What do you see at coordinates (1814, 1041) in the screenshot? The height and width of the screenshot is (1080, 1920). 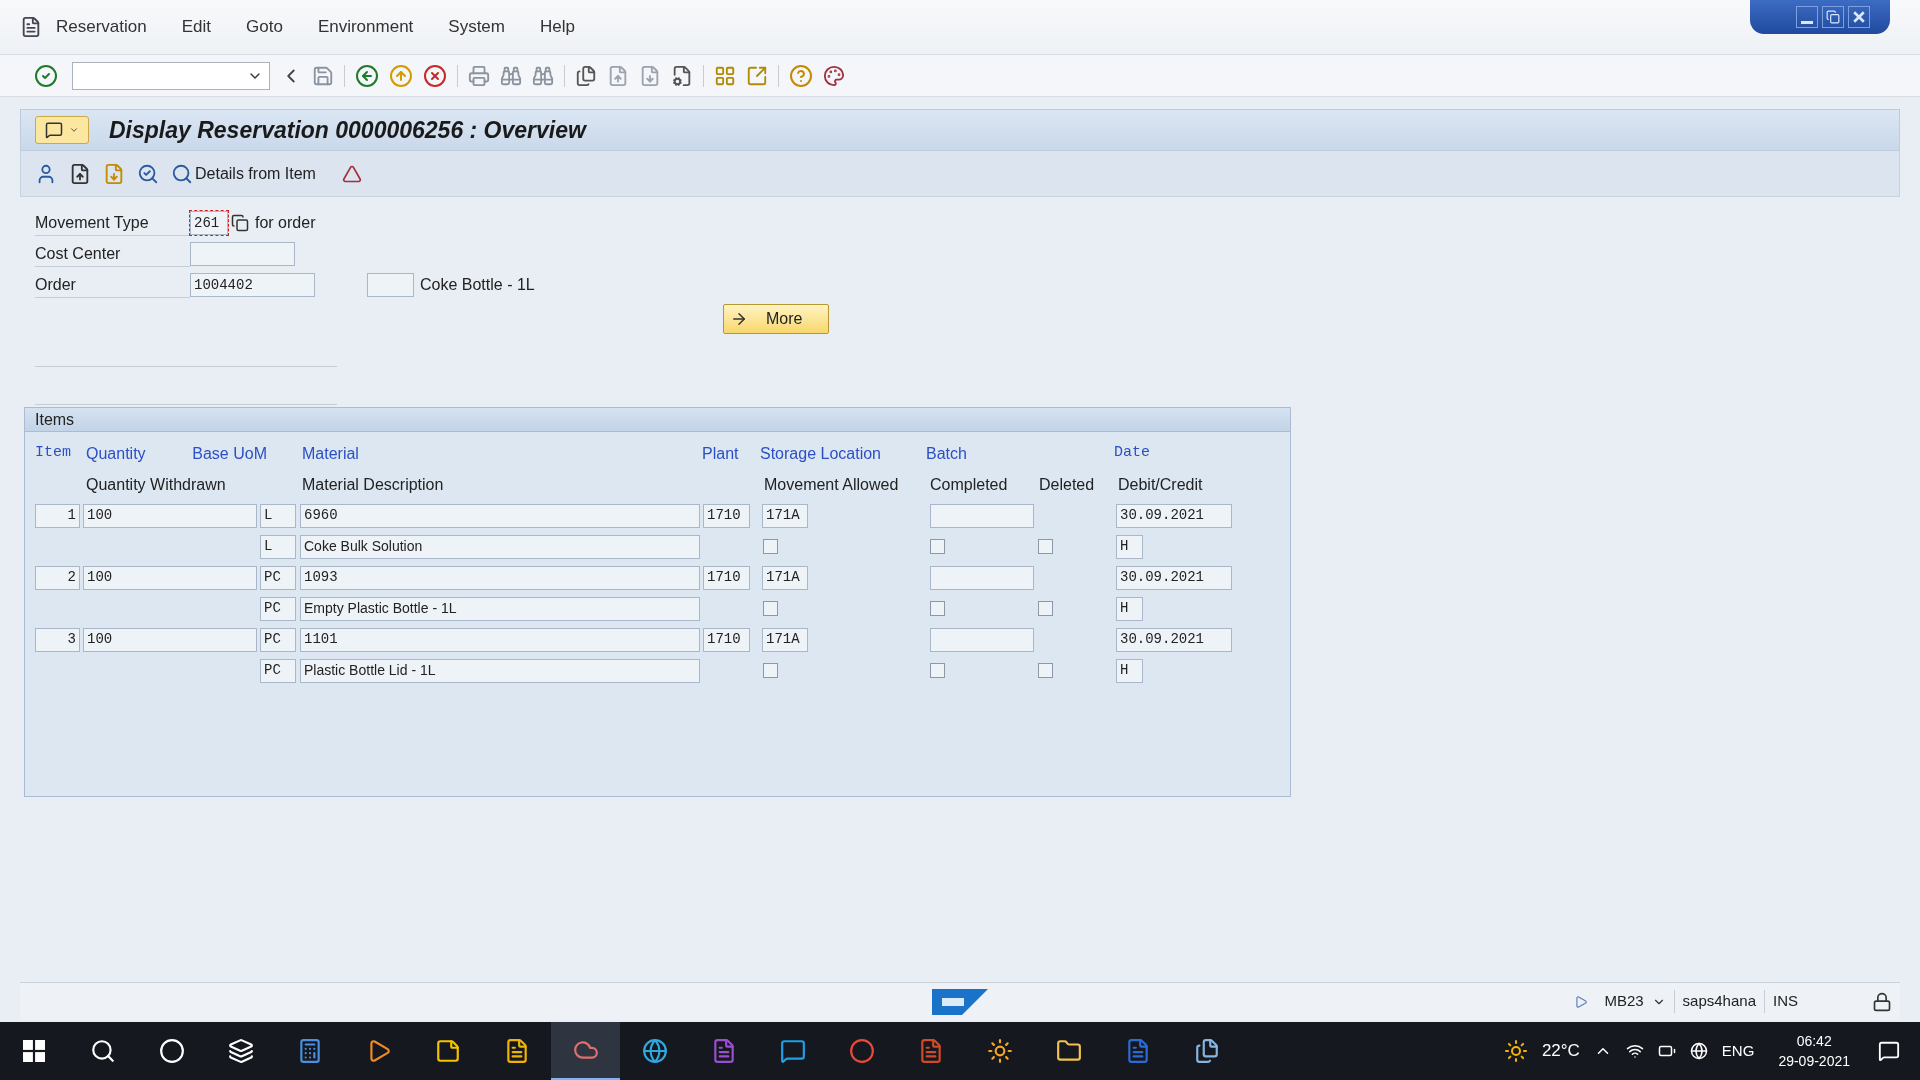 I see `clock-time: 06:42` at bounding box center [1814, 1041].